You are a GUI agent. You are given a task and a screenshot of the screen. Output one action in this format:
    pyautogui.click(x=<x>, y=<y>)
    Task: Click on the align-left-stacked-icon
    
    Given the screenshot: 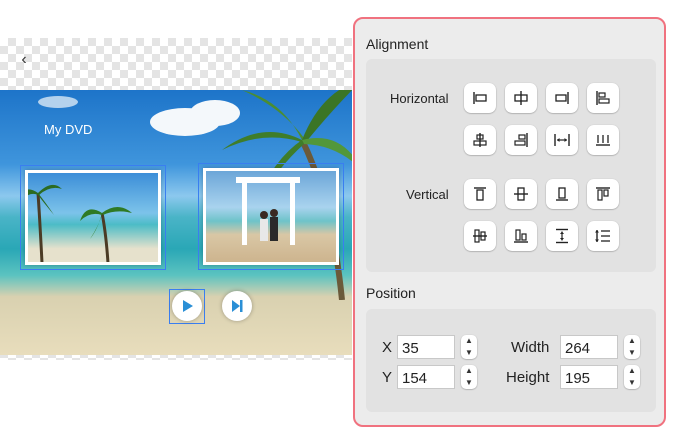 What is the action you would take?
    pyautogui.click(x=603, y=98)
    